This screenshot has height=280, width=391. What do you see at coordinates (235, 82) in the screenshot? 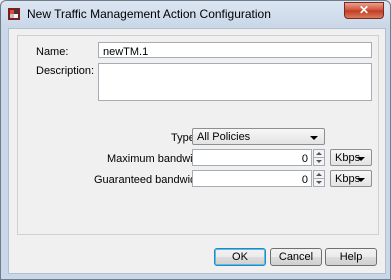
I see `description-field` at bounding box center [235, 82].